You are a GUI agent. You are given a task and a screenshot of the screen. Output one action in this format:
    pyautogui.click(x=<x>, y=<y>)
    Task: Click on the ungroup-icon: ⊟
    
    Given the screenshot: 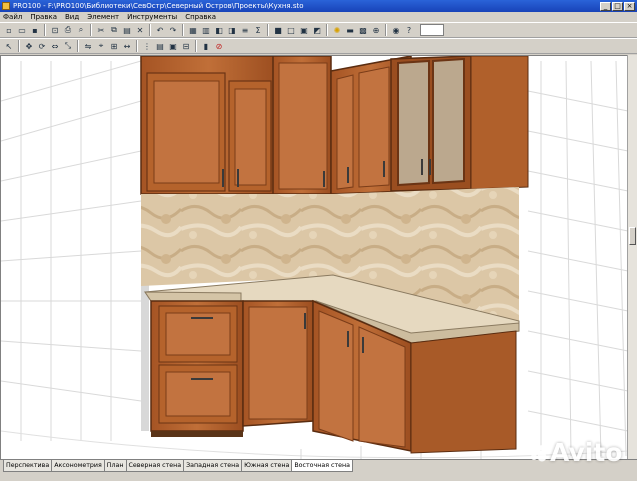 What is the action you would take?
    pyautogui.click(x=186, y=46)
    